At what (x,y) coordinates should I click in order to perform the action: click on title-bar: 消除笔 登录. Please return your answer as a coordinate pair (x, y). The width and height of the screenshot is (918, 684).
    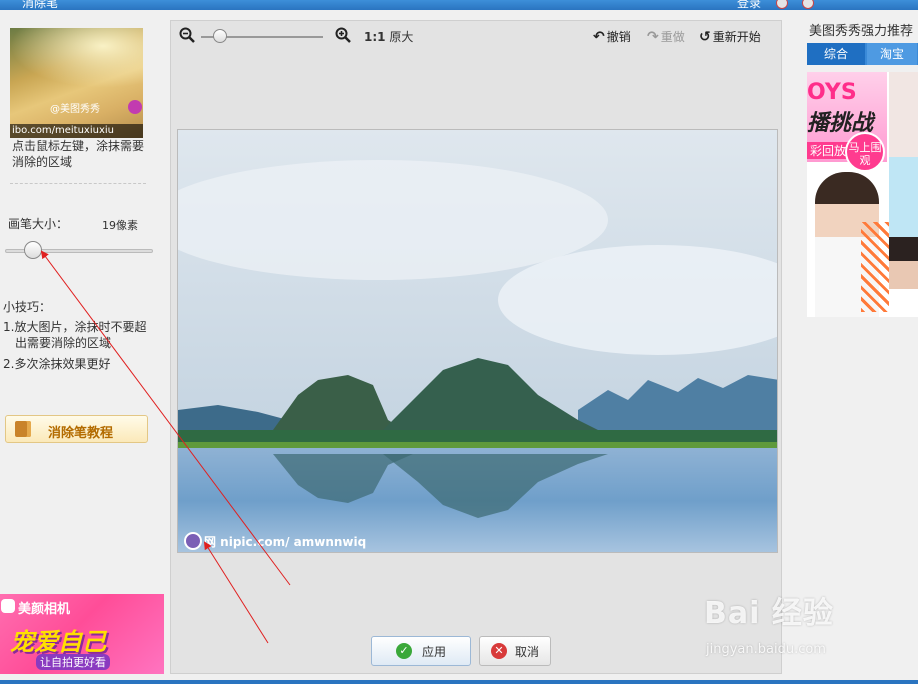
    Looking at the image, I should click on (459, 5).